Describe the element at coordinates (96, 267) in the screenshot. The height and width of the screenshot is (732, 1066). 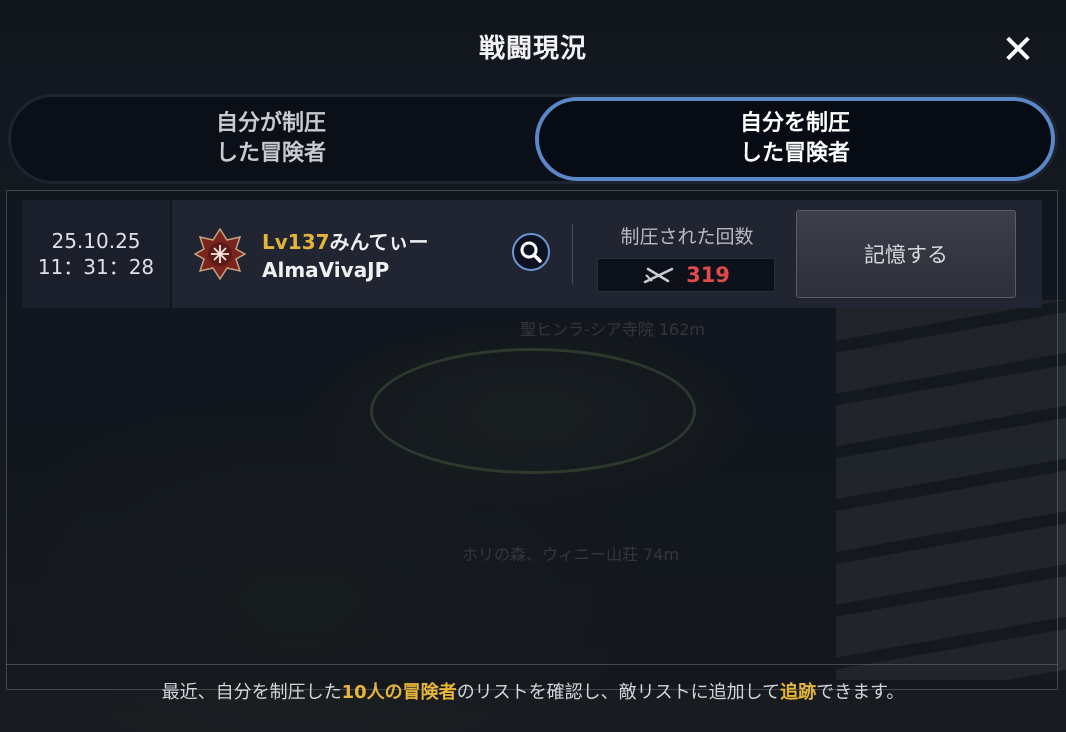
I see `record-time: 11：31：28` at that location.